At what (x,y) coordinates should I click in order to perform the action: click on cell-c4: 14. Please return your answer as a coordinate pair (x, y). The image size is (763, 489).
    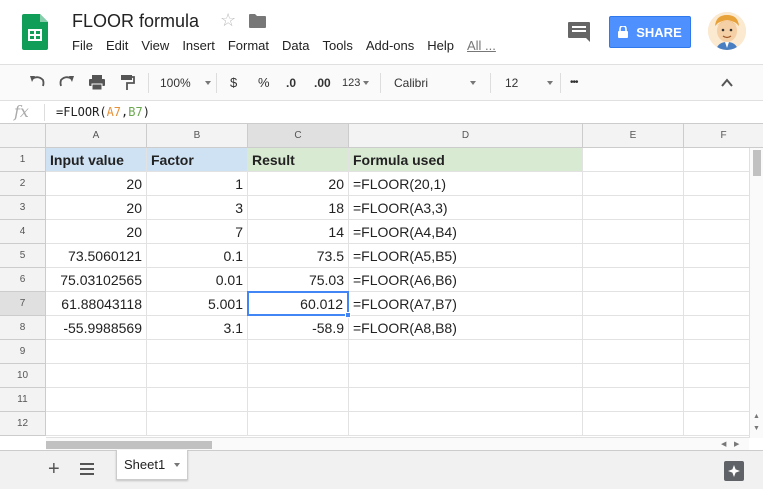
    Looking at the image, I should click on (298, 232).